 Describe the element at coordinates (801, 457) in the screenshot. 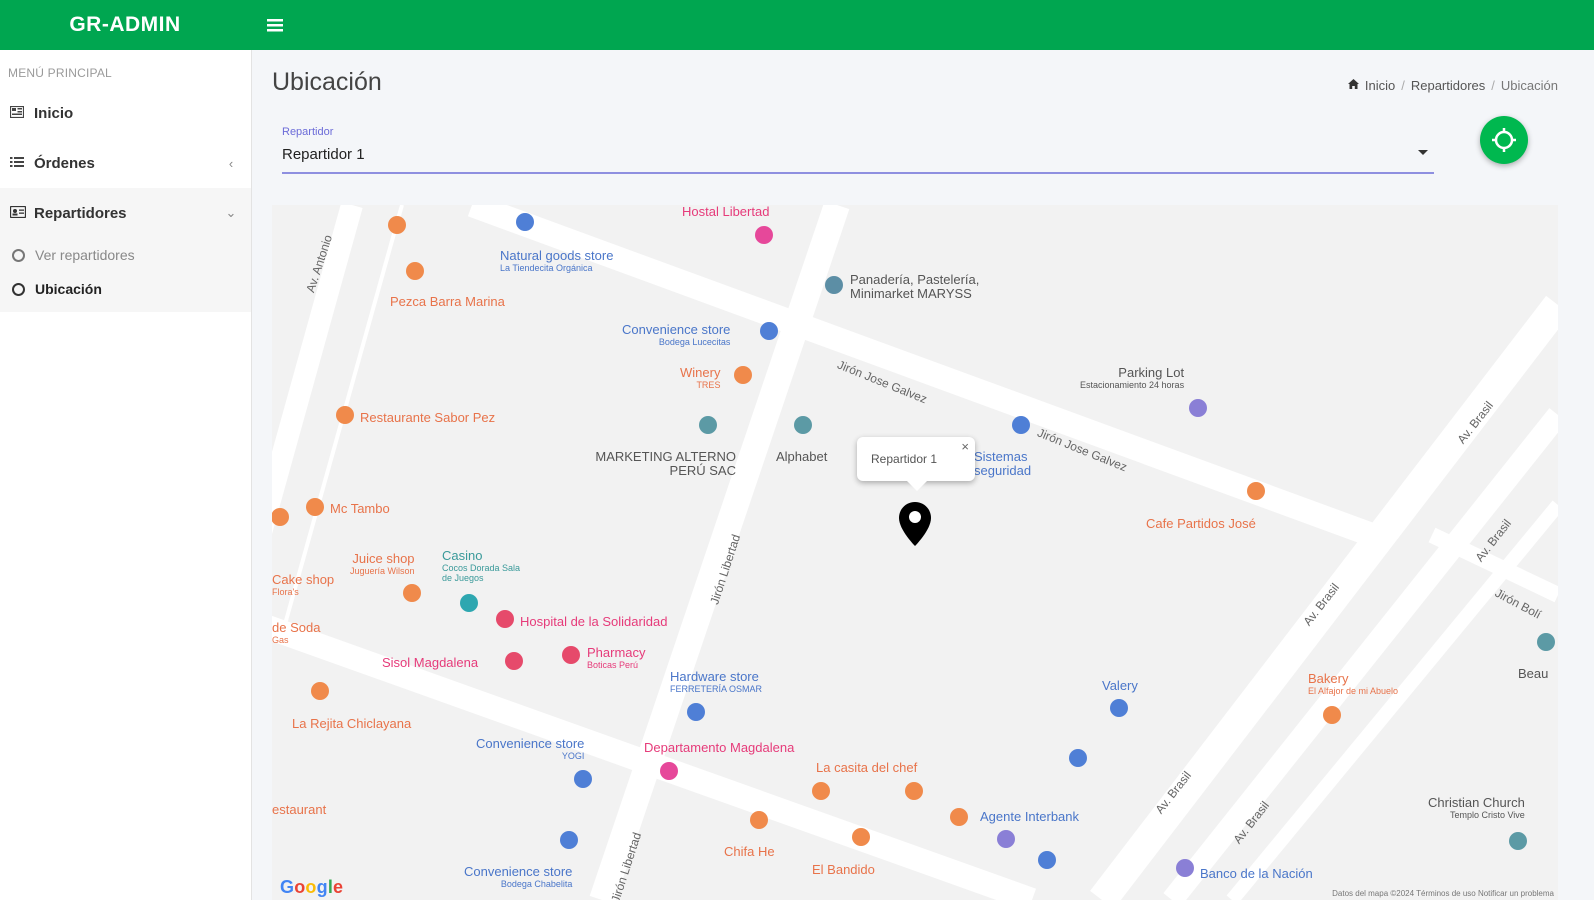

I see `map-poi-label: Alphabet` at that location.